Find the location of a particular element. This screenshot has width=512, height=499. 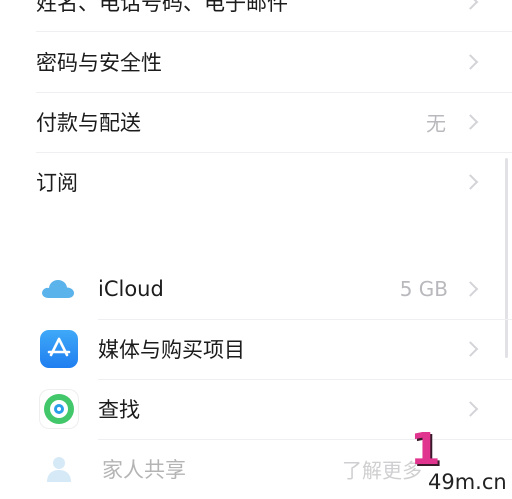

row-label: 媒体与购买项目 is located at coordinates (171, 350).